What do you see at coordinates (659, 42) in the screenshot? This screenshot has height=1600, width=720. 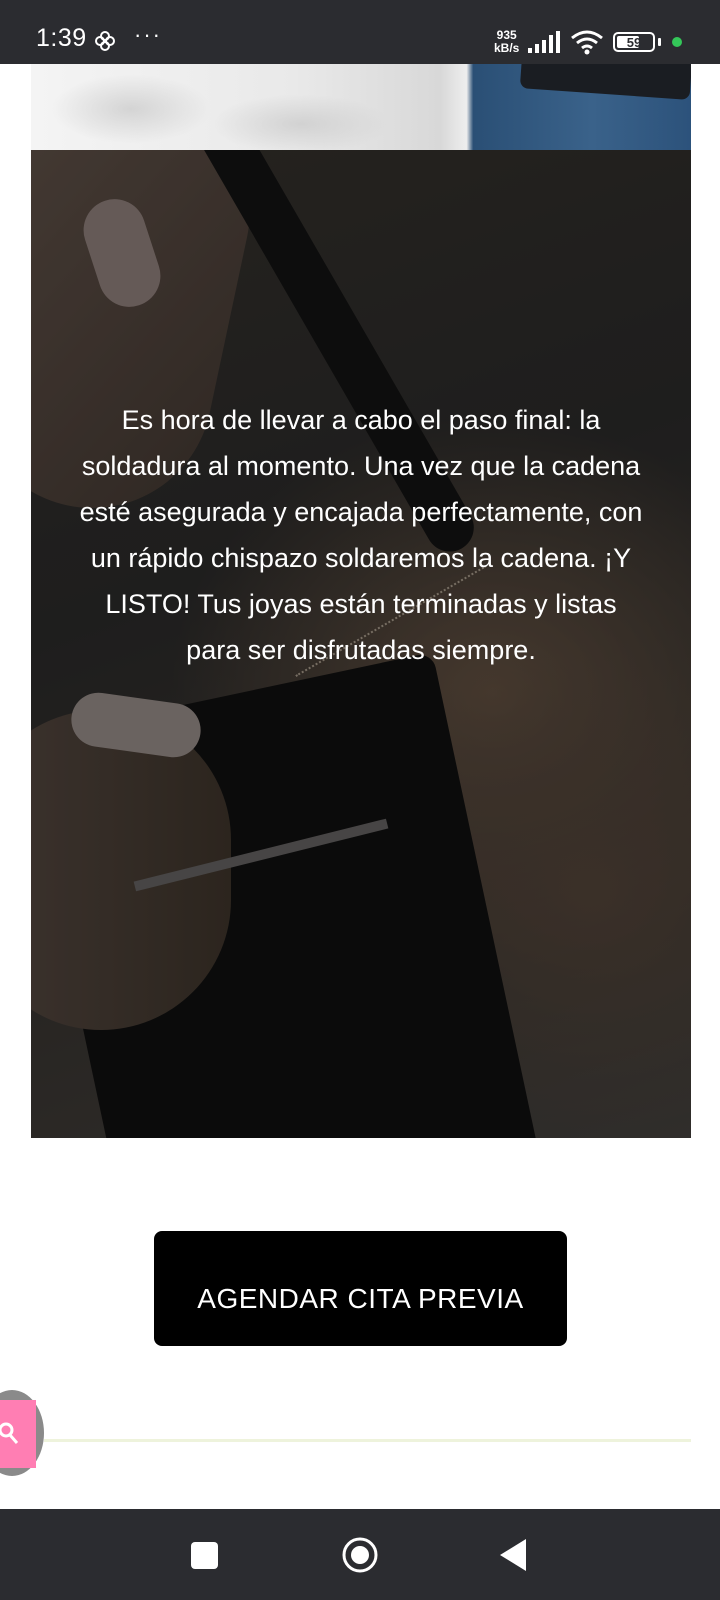 I see `battery-tip` at bounding box center [659, 42].